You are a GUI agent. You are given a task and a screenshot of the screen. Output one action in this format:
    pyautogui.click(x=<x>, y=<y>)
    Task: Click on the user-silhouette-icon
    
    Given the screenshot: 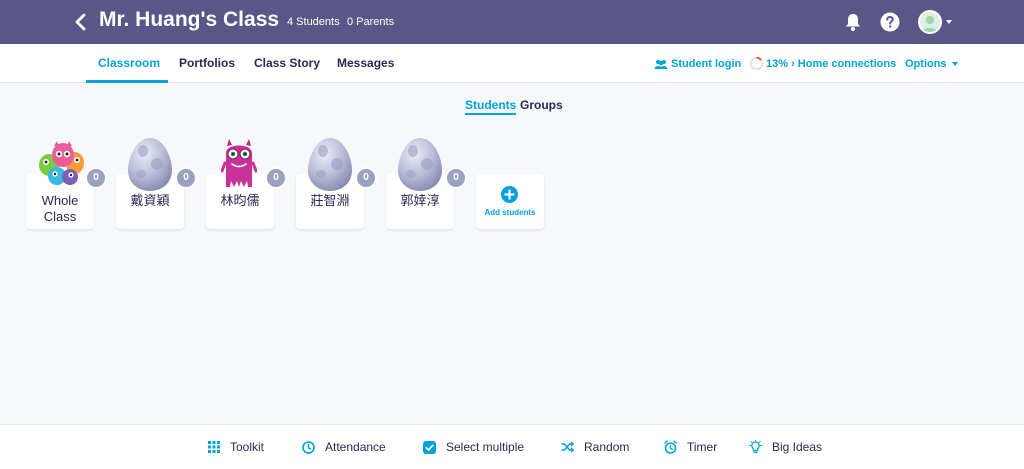 What is the action you would take?
    pyautogui.click(x=930, y=24)
    